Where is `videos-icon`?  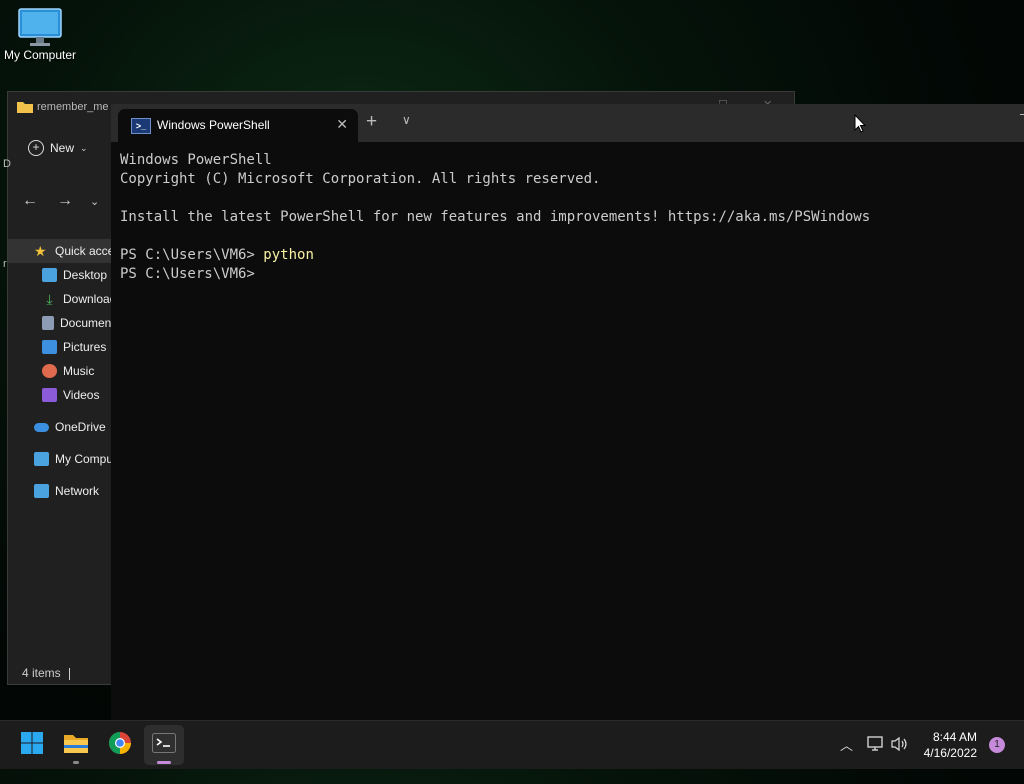 videos-icon is located at coordinates (49, 395).